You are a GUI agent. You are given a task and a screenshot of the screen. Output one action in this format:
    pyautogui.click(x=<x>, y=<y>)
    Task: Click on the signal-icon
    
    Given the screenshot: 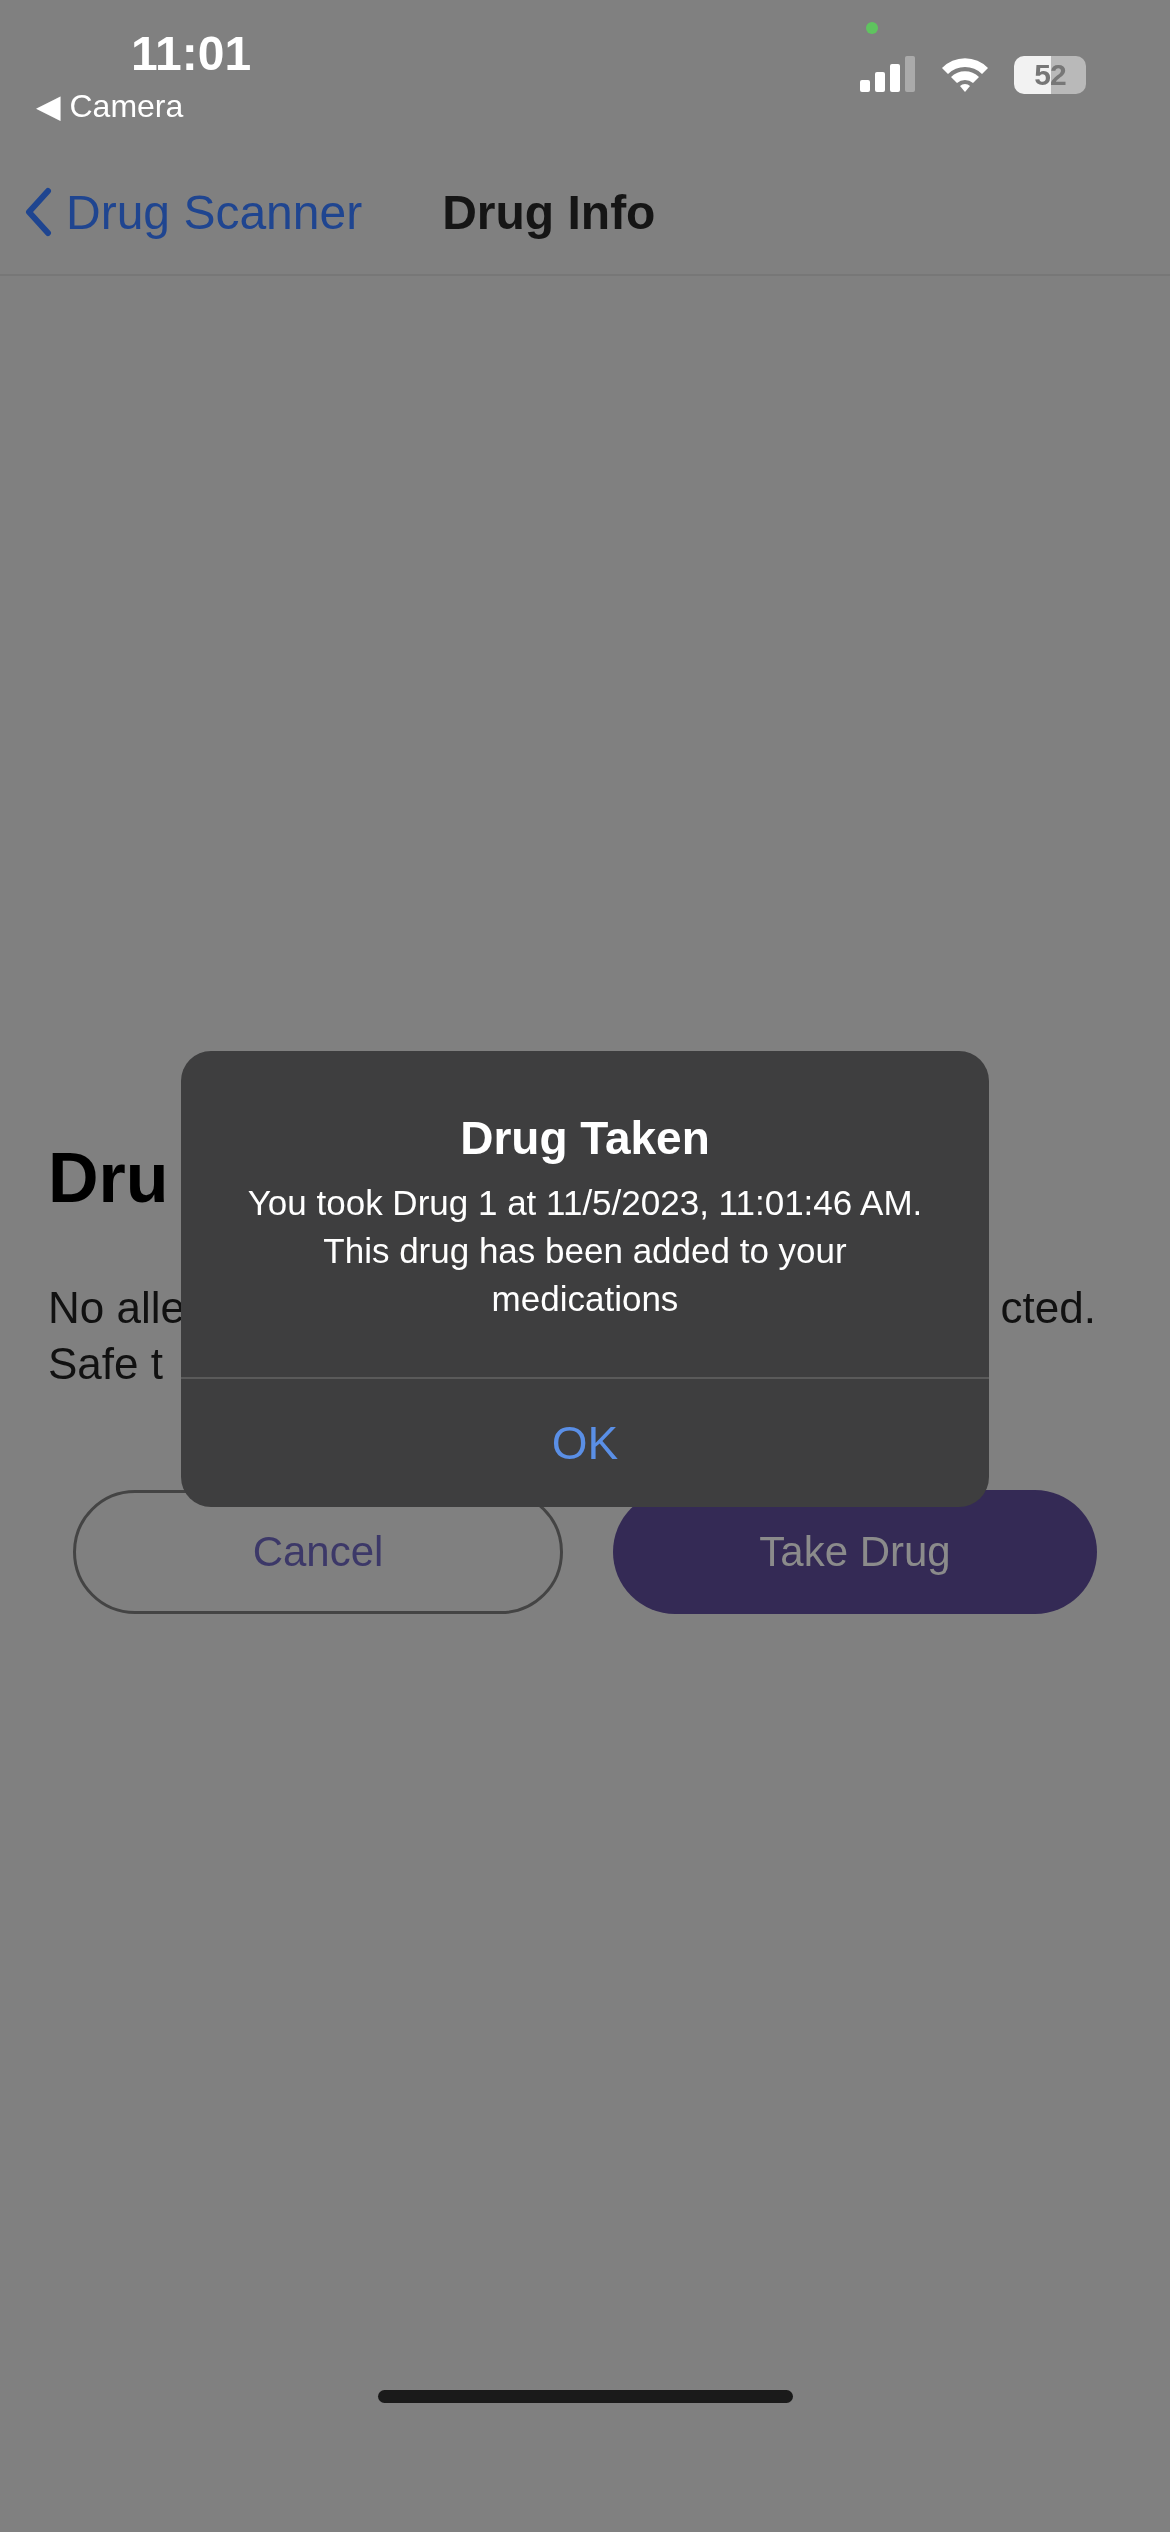 What is the action you would take?
    pyautogui.click(x=888, y=74)
    